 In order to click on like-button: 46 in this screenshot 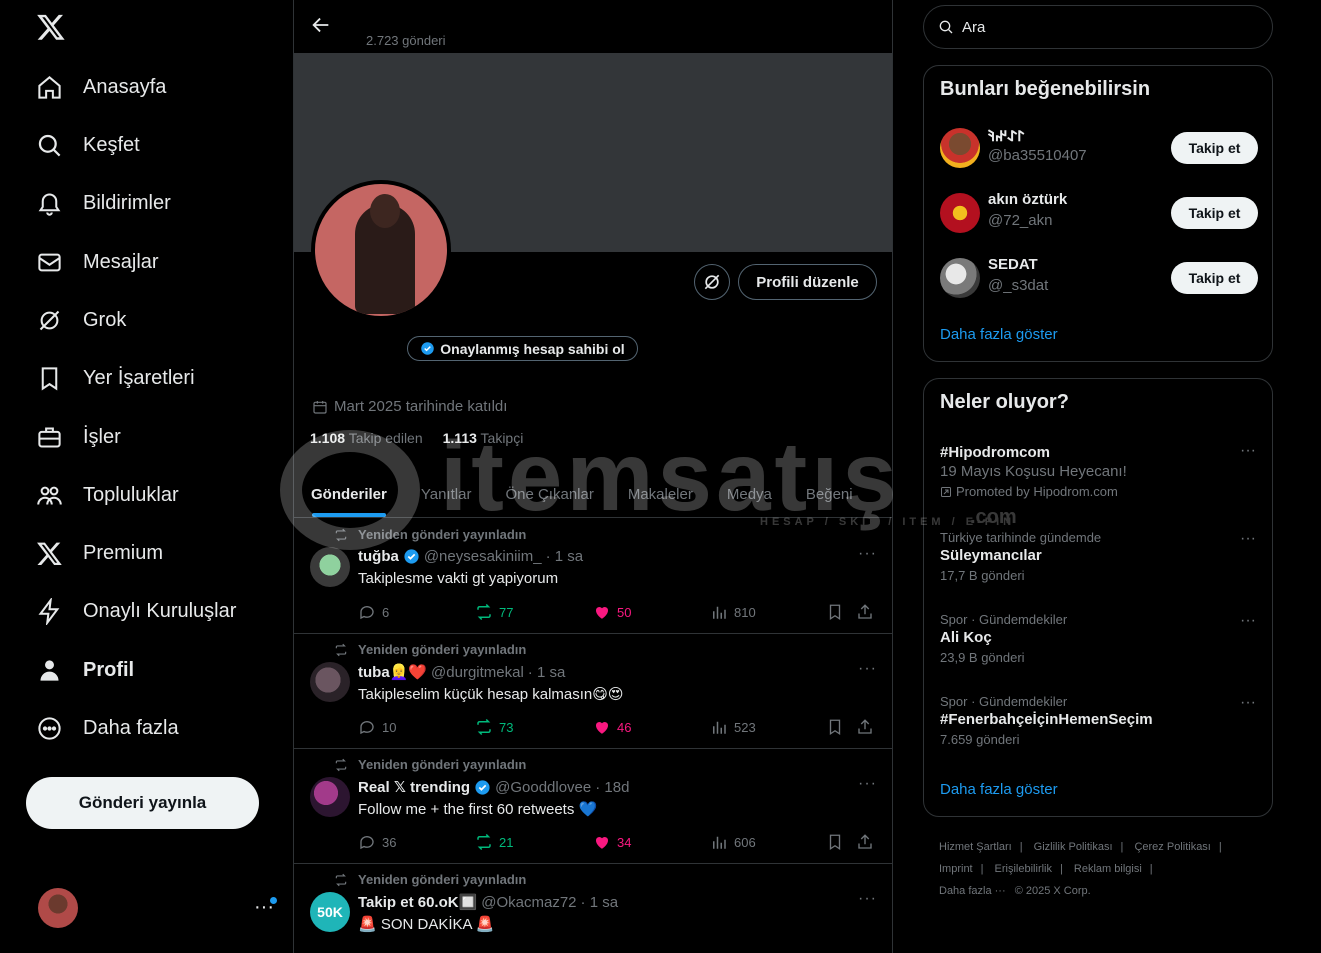, I will do `click(612, 727)`.